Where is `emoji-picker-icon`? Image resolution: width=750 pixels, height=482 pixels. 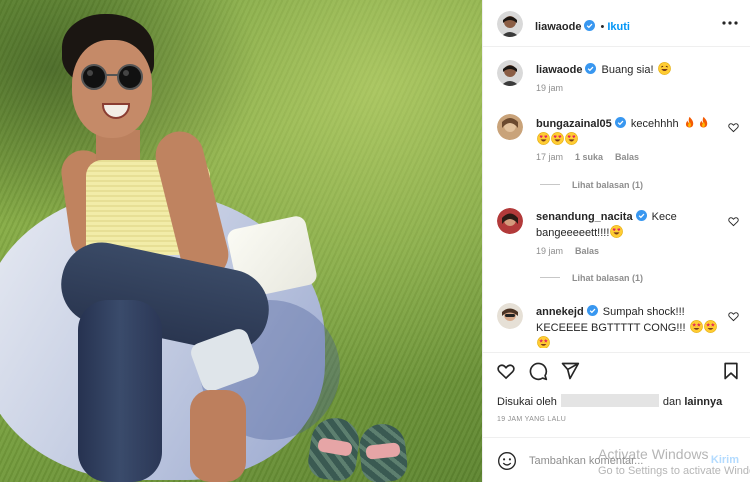 emoji-picker-icon is located at coordinates (507, 461).